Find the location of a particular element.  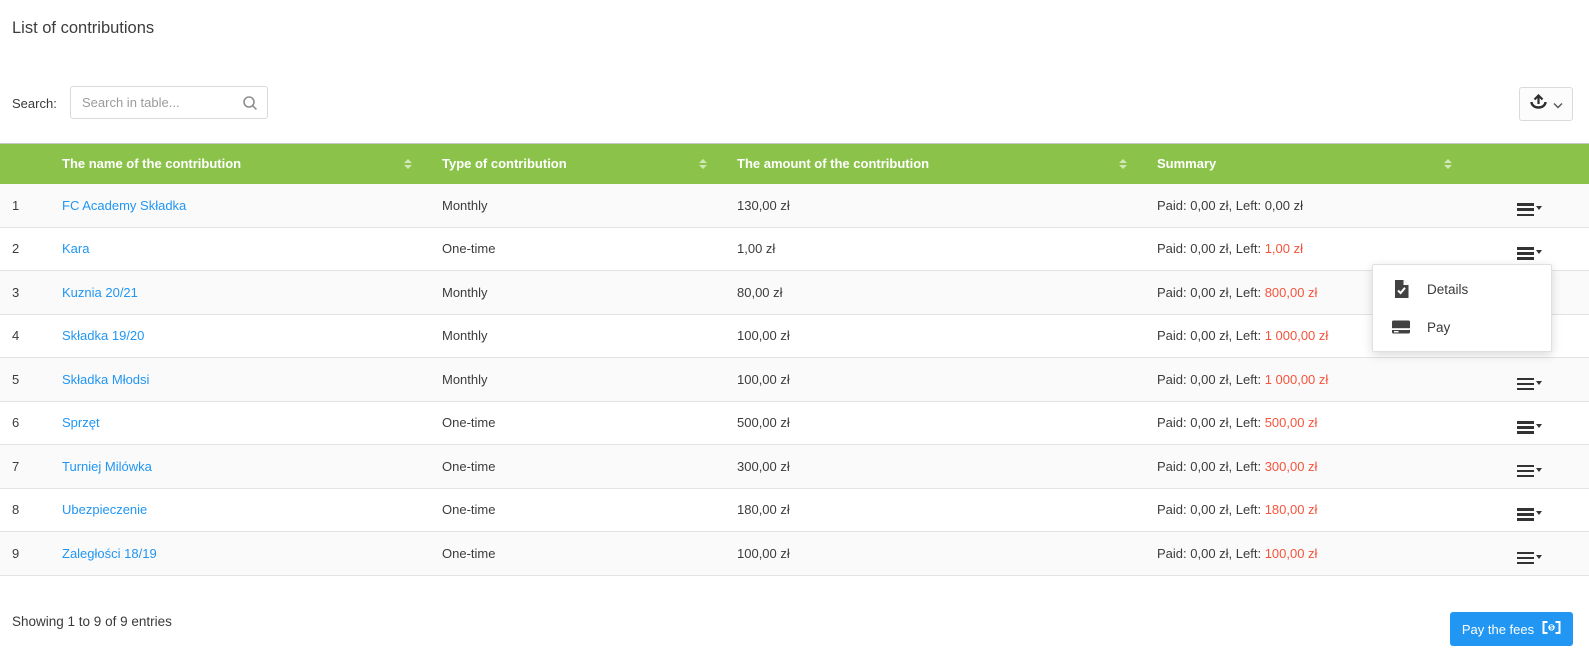

row-index: 5 is located at coordinates (25, 379).